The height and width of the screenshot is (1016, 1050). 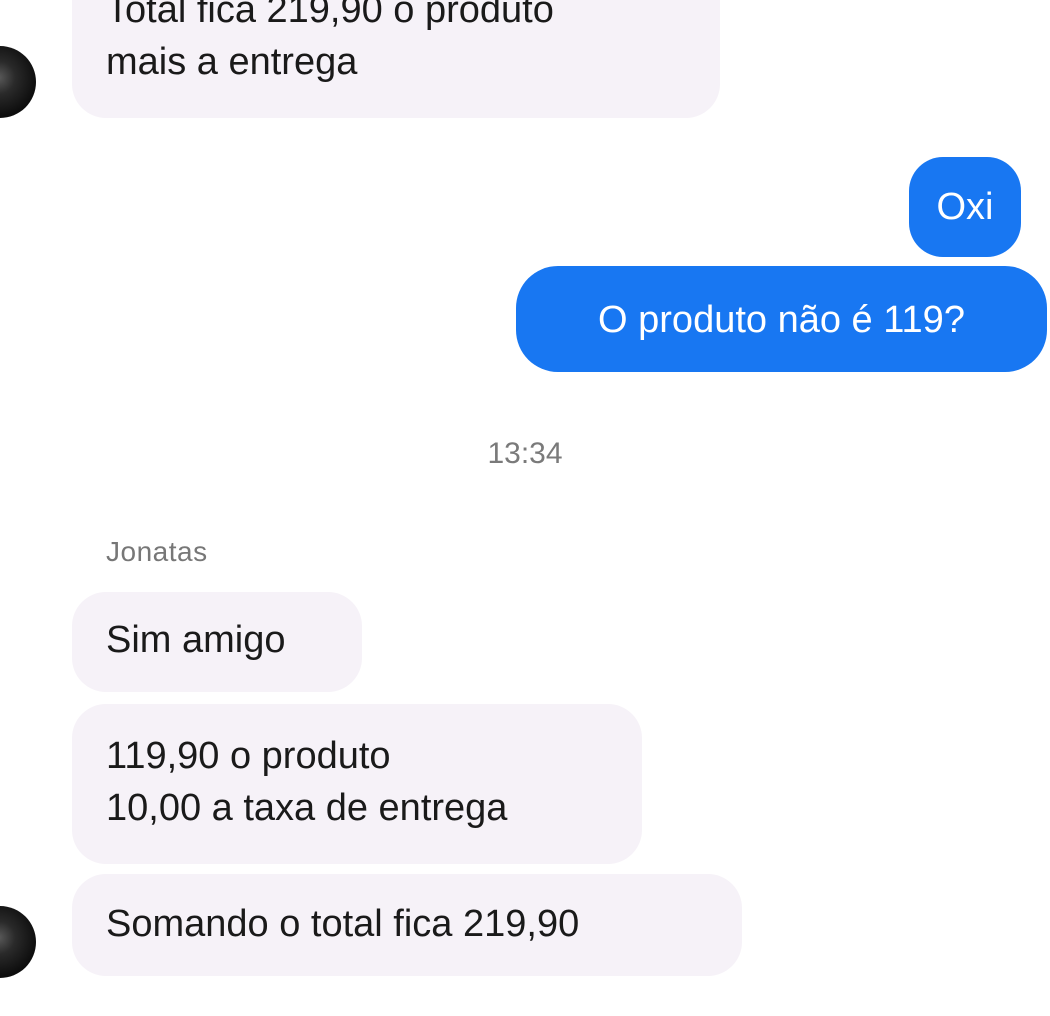 I want to click on sender-name: Jonatas, so click(x=157, y=551).